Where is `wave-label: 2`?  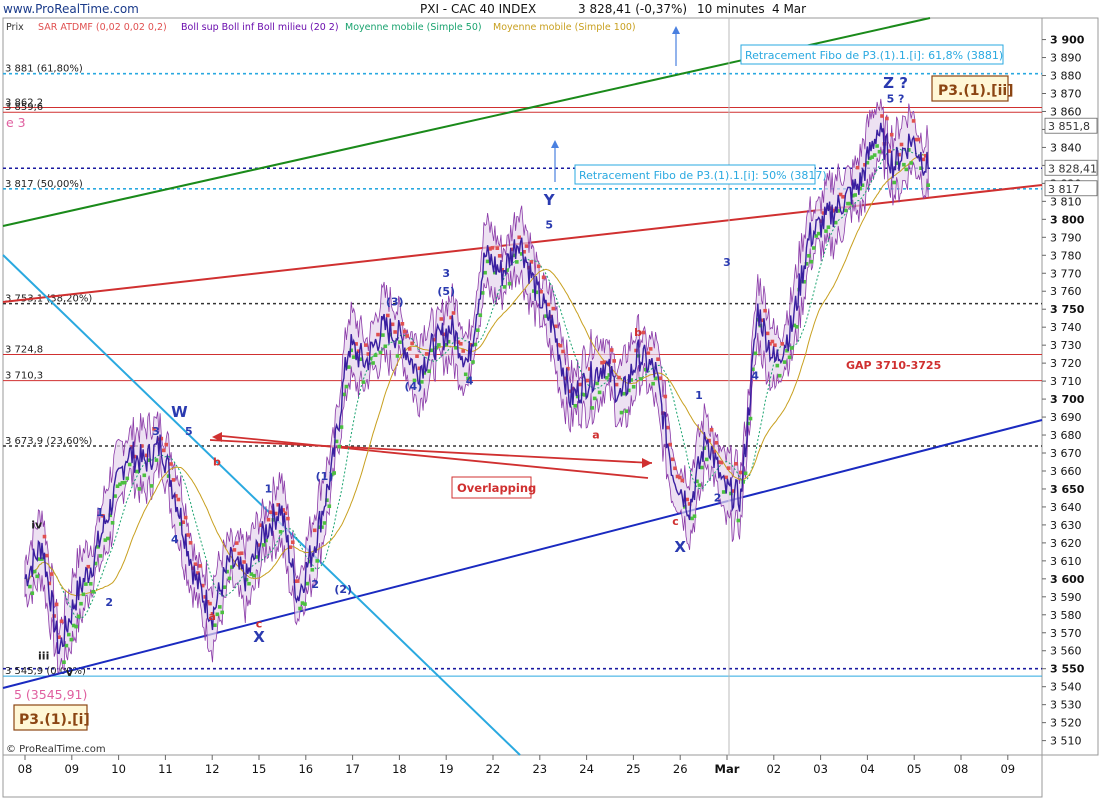 wave-label: 2 is located at coordinates (109, 602).